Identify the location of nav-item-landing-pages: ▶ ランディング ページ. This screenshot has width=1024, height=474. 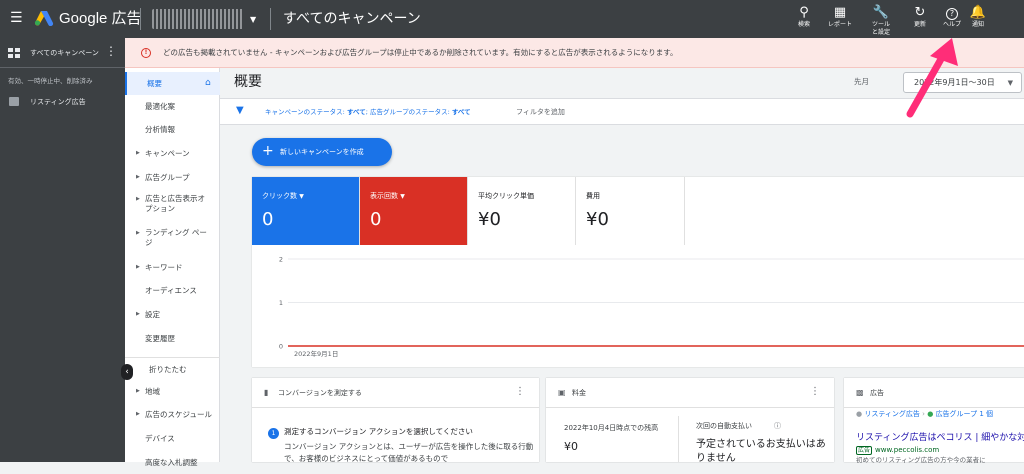
(172, 240).